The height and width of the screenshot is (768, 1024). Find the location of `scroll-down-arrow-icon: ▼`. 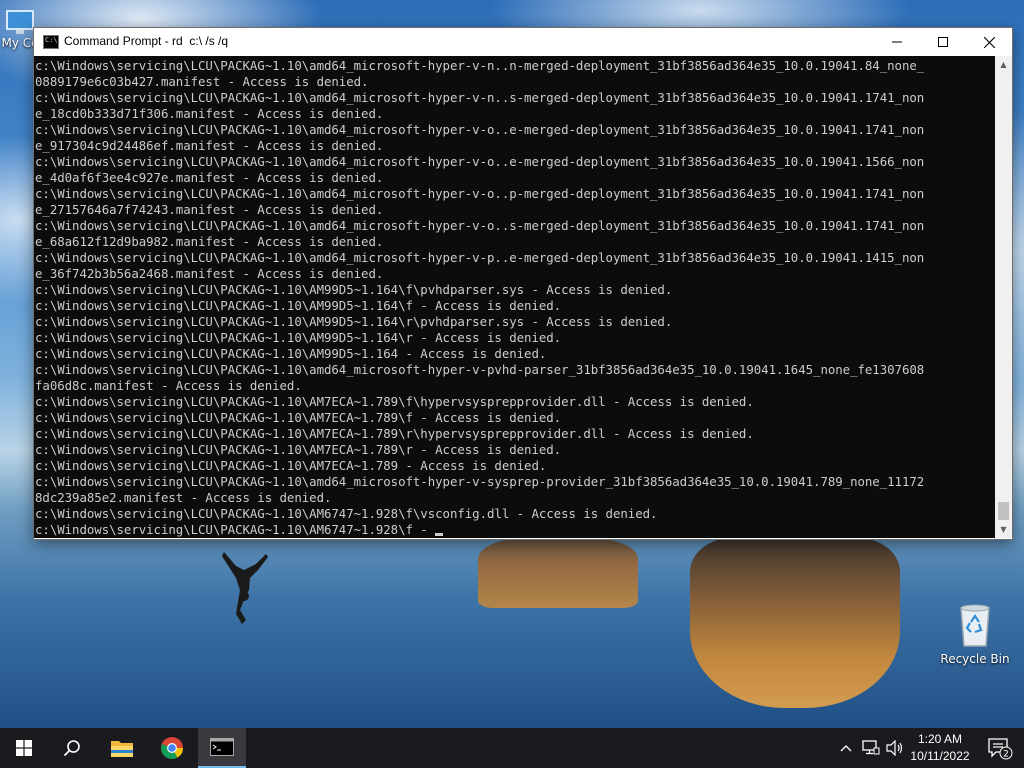

scroll-down-arrow-icon: ▼ is located at coordinates (1003, 529).